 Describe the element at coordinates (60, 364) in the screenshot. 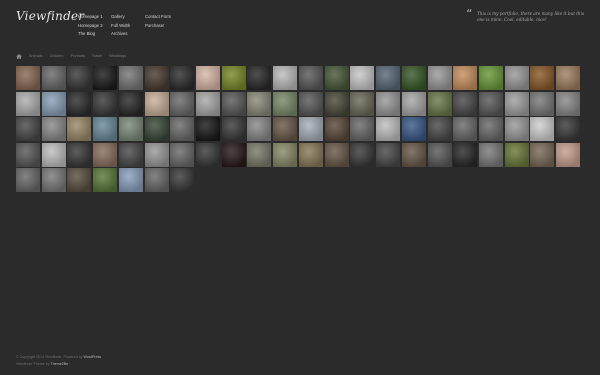

I see `footer-theme2be-link: Theme2Be` at that location.